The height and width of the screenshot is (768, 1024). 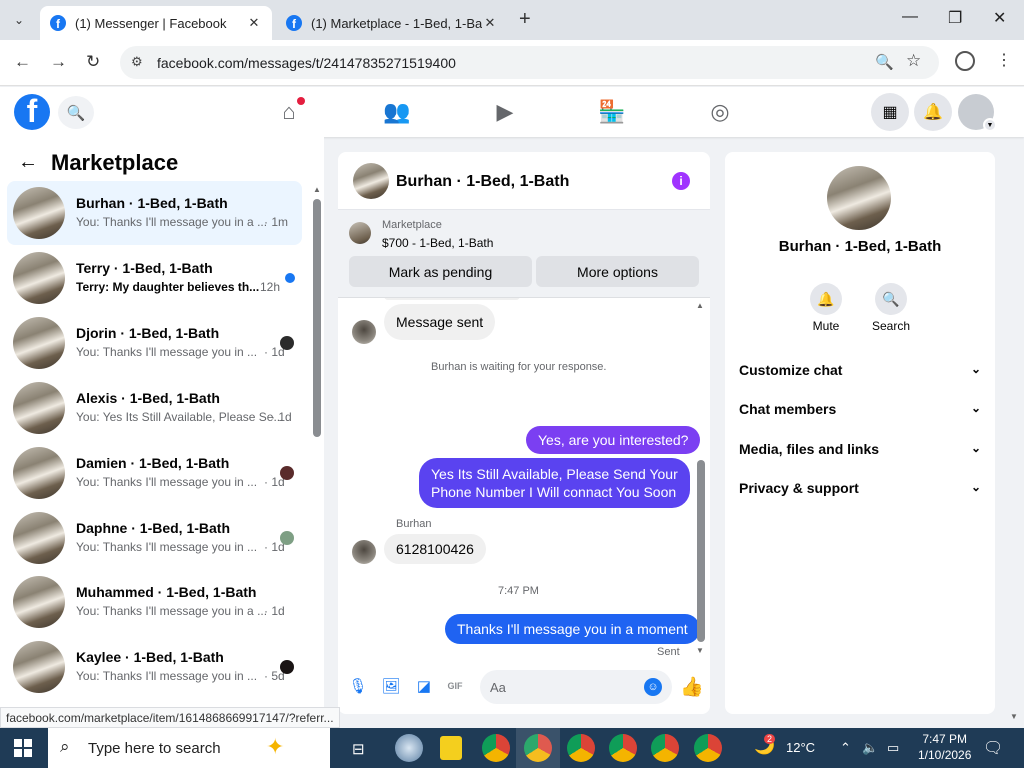 What do you see at coordinates (860, 246) in the screenshot?
I see `profile-name: Burhan · 1-Bed, 1-Bath` at bounding box center [860, 246].